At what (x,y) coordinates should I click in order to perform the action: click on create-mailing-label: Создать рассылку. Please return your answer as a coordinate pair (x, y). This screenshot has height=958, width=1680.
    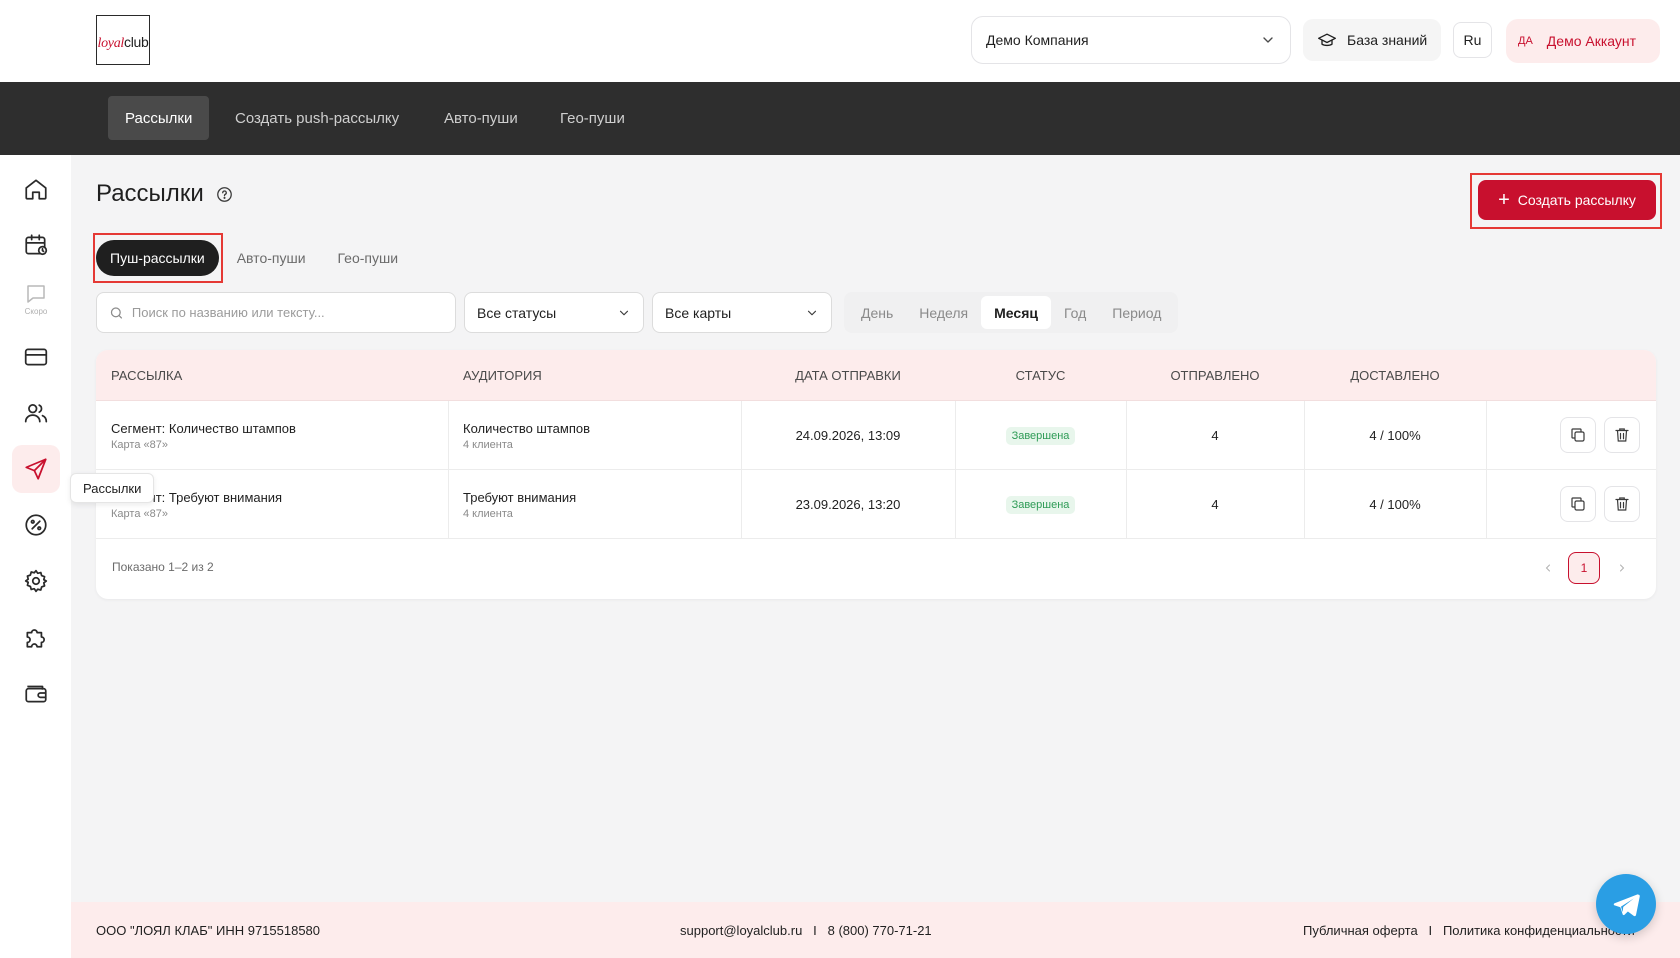
    Looking at the image, I should click on (1576, 200).